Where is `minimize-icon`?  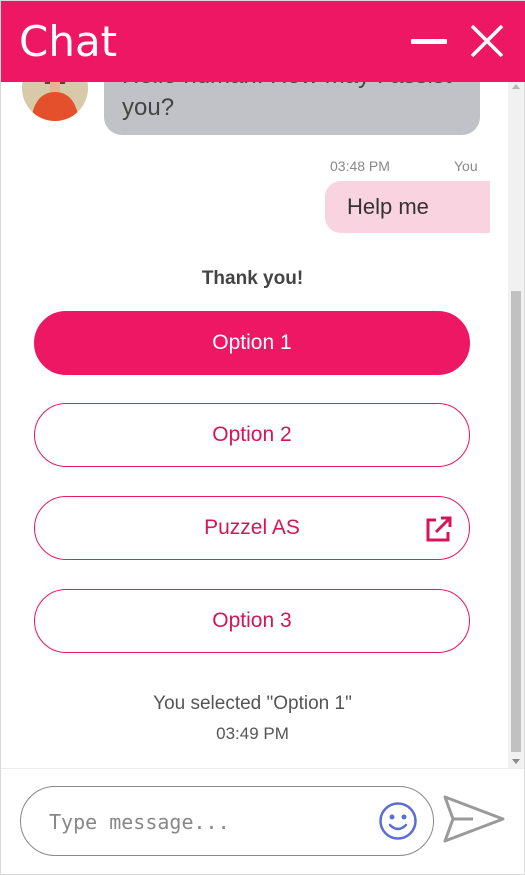
minimize-icon is located at coordinates (429, 41).